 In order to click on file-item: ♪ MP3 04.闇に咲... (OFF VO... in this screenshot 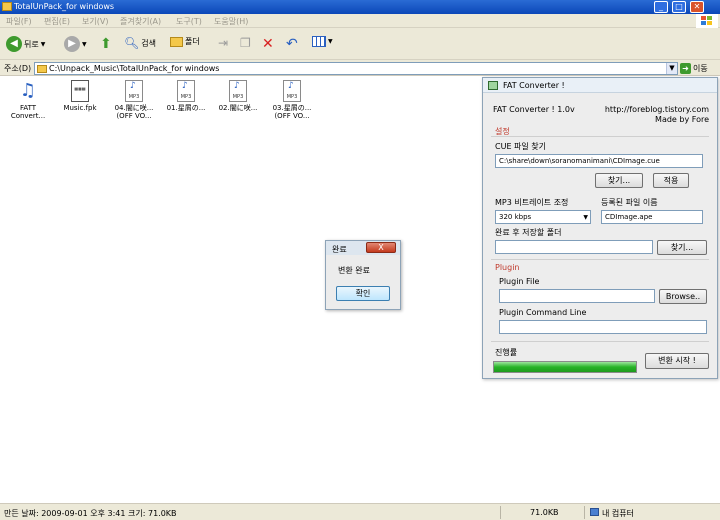, I will do `click(134, 100)`.